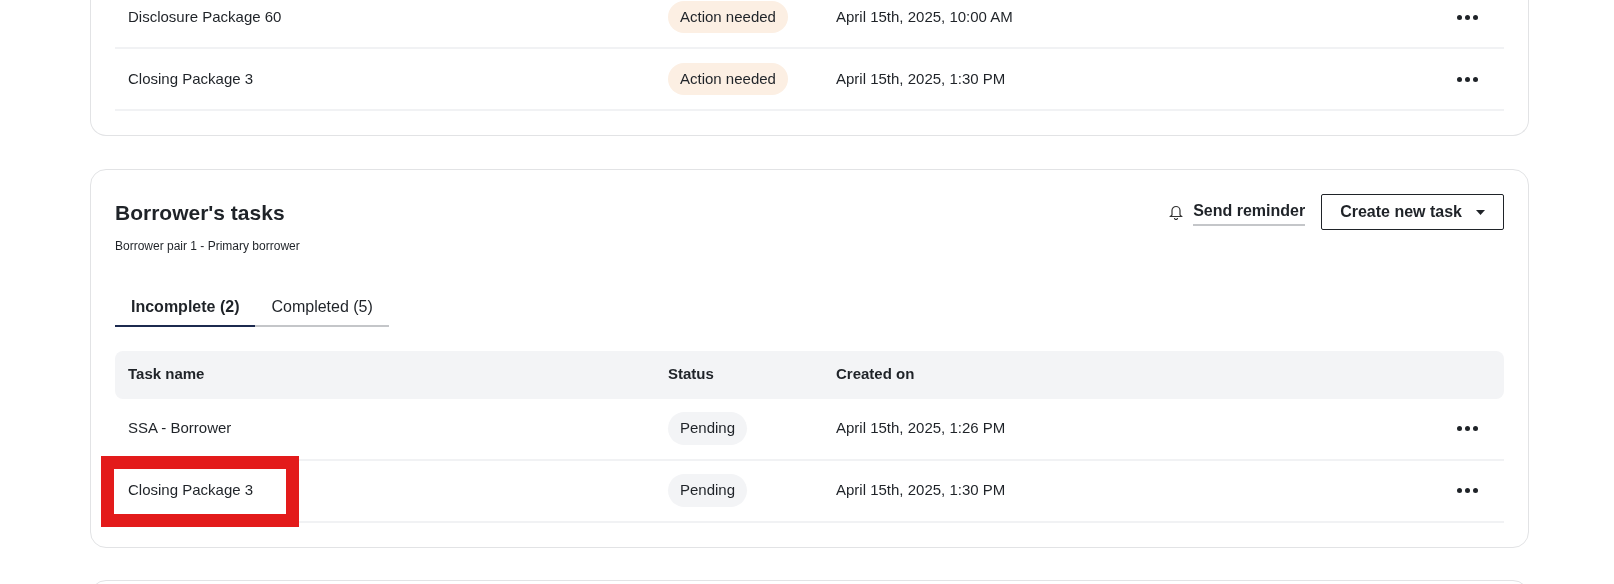 Image resolution: width=1614 pixels, height=584 pixels. What do you see at coordinates (925, 16) in the screenshot?
I see `created-date: April 15th, 2025, 10:00 AM` at bounding box center [925, 16].